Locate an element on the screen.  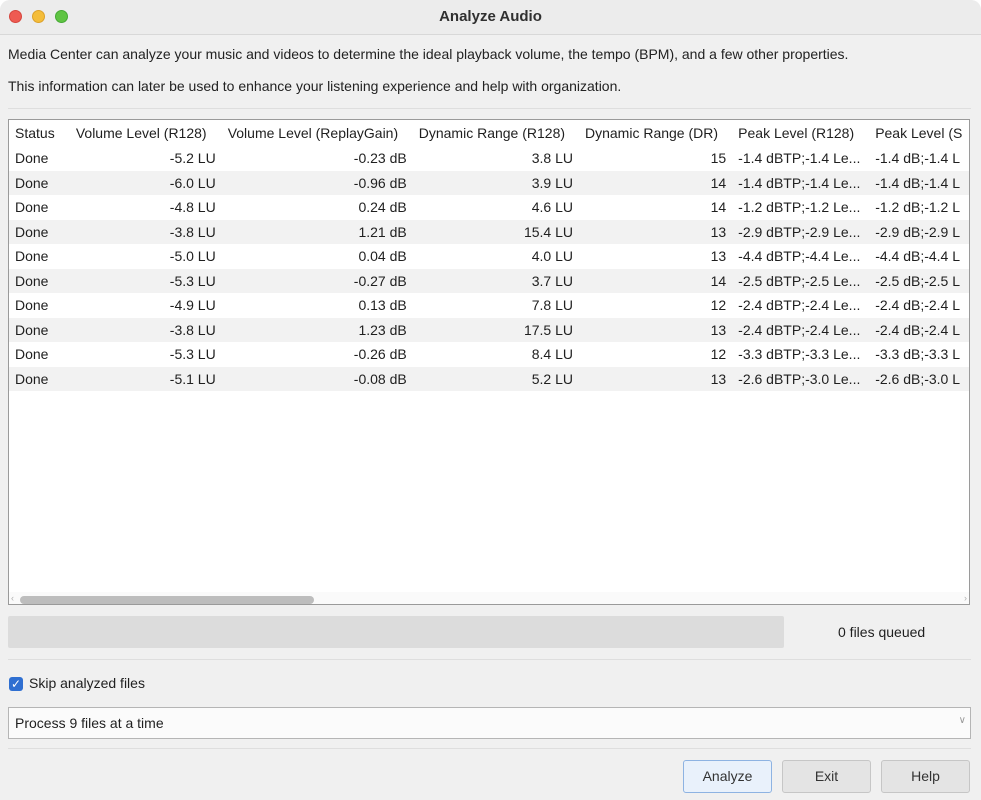
table-cell: 5.2 LU is located at coordinates (495, 378).